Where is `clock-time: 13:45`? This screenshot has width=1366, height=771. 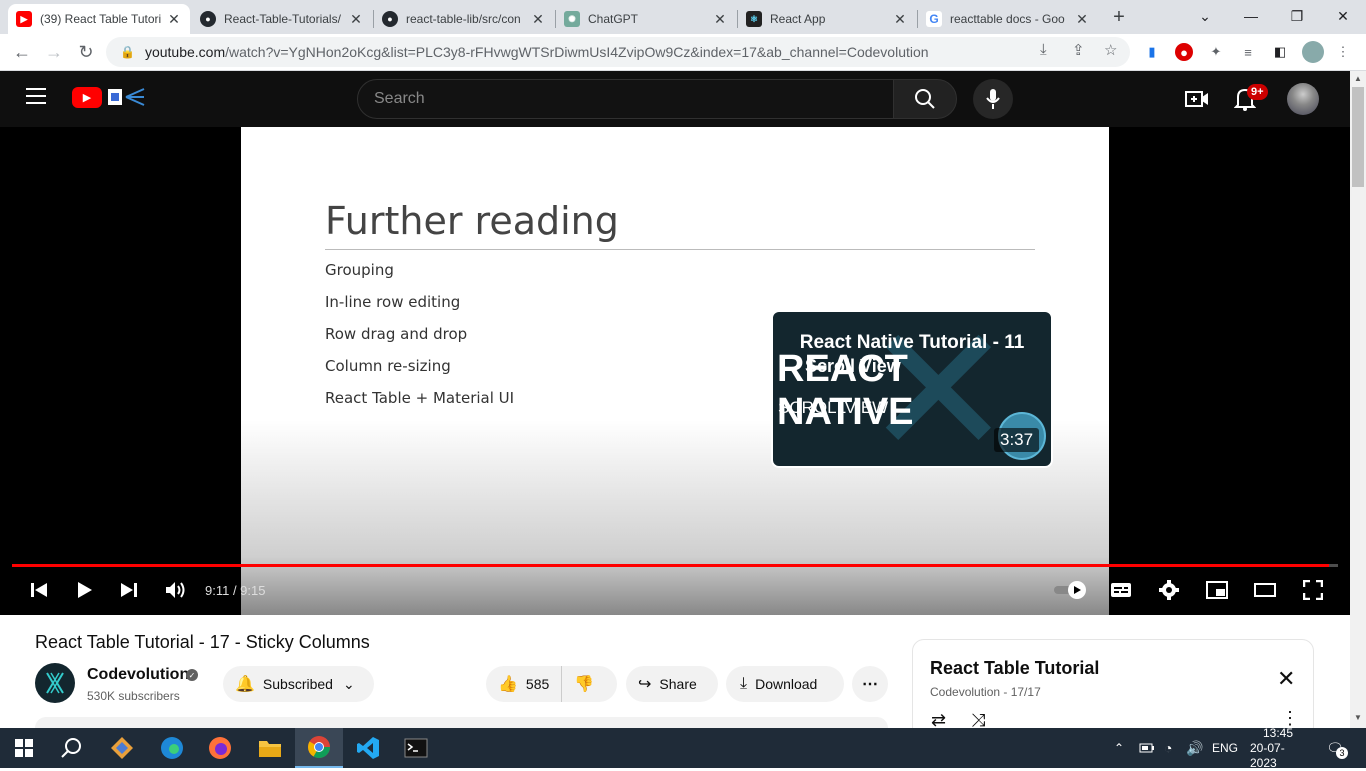 clock-time: 13:45 is located at coordinates (1278, 732).